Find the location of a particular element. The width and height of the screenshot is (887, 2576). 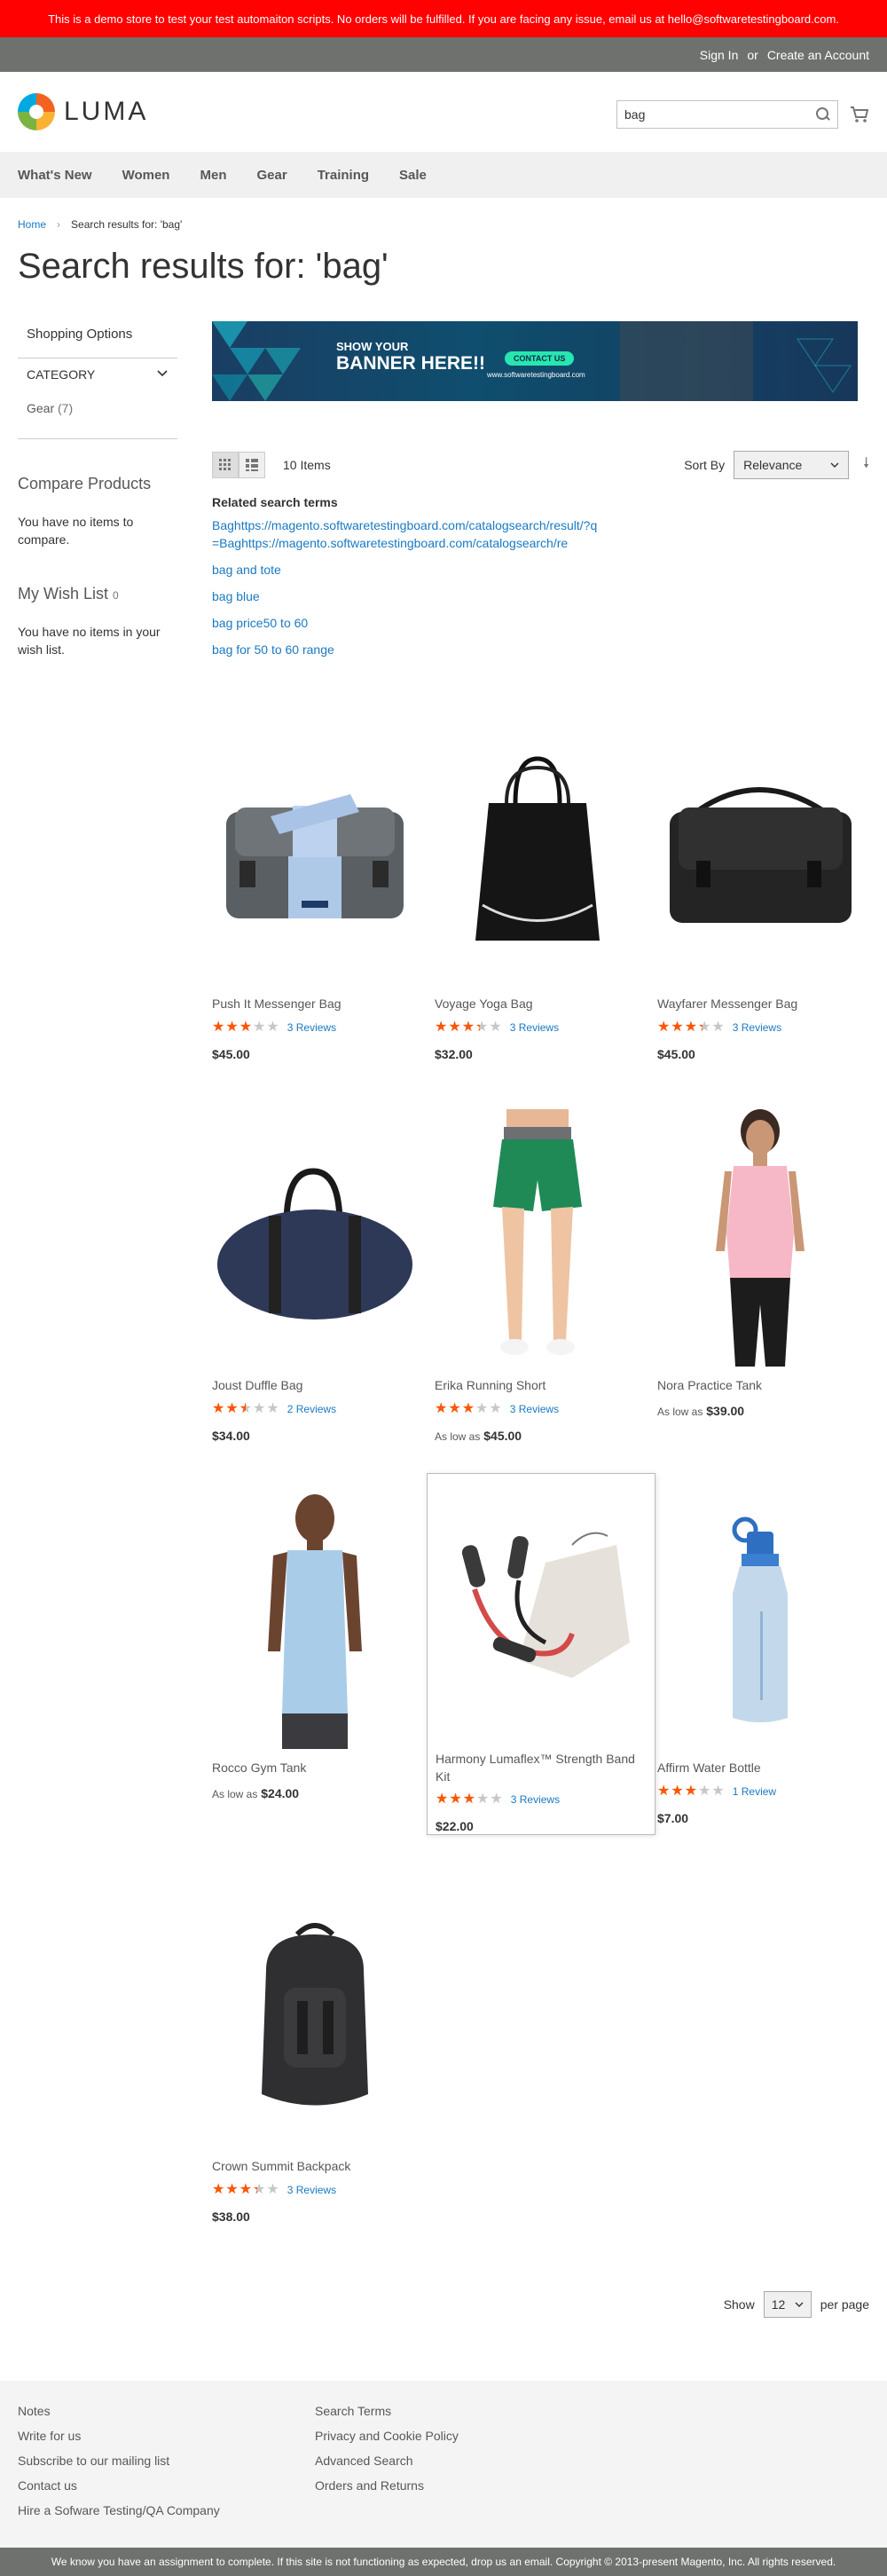

product-name: Wayfarer Messenger Bag is located at coordinates (760, 1005).